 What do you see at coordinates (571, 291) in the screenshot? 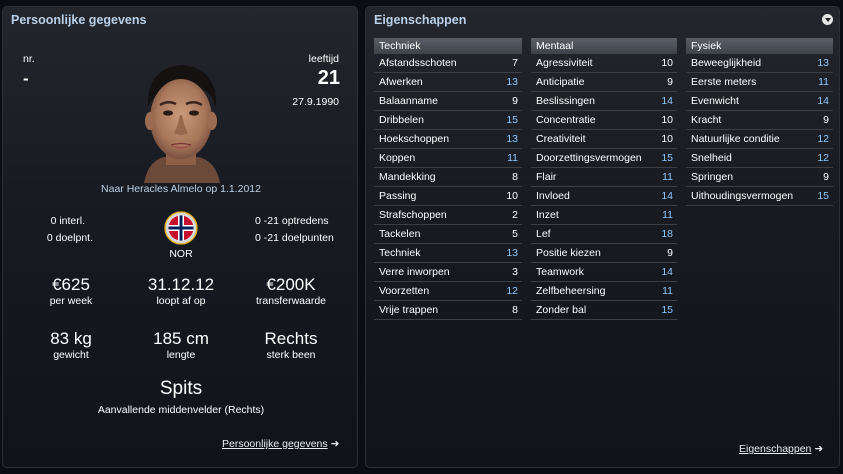
I see `attribute-name: Zelfbeheersing` at bounding box center [571, 291].